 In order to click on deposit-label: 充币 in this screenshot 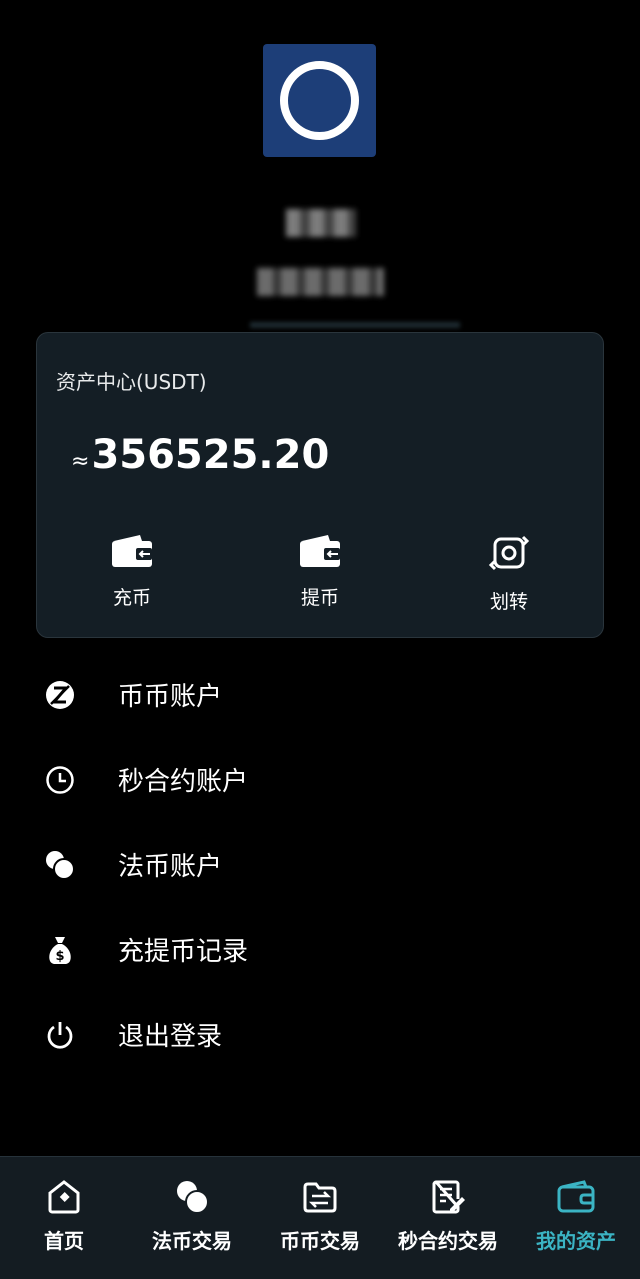, I will do `click(131, 598)`.